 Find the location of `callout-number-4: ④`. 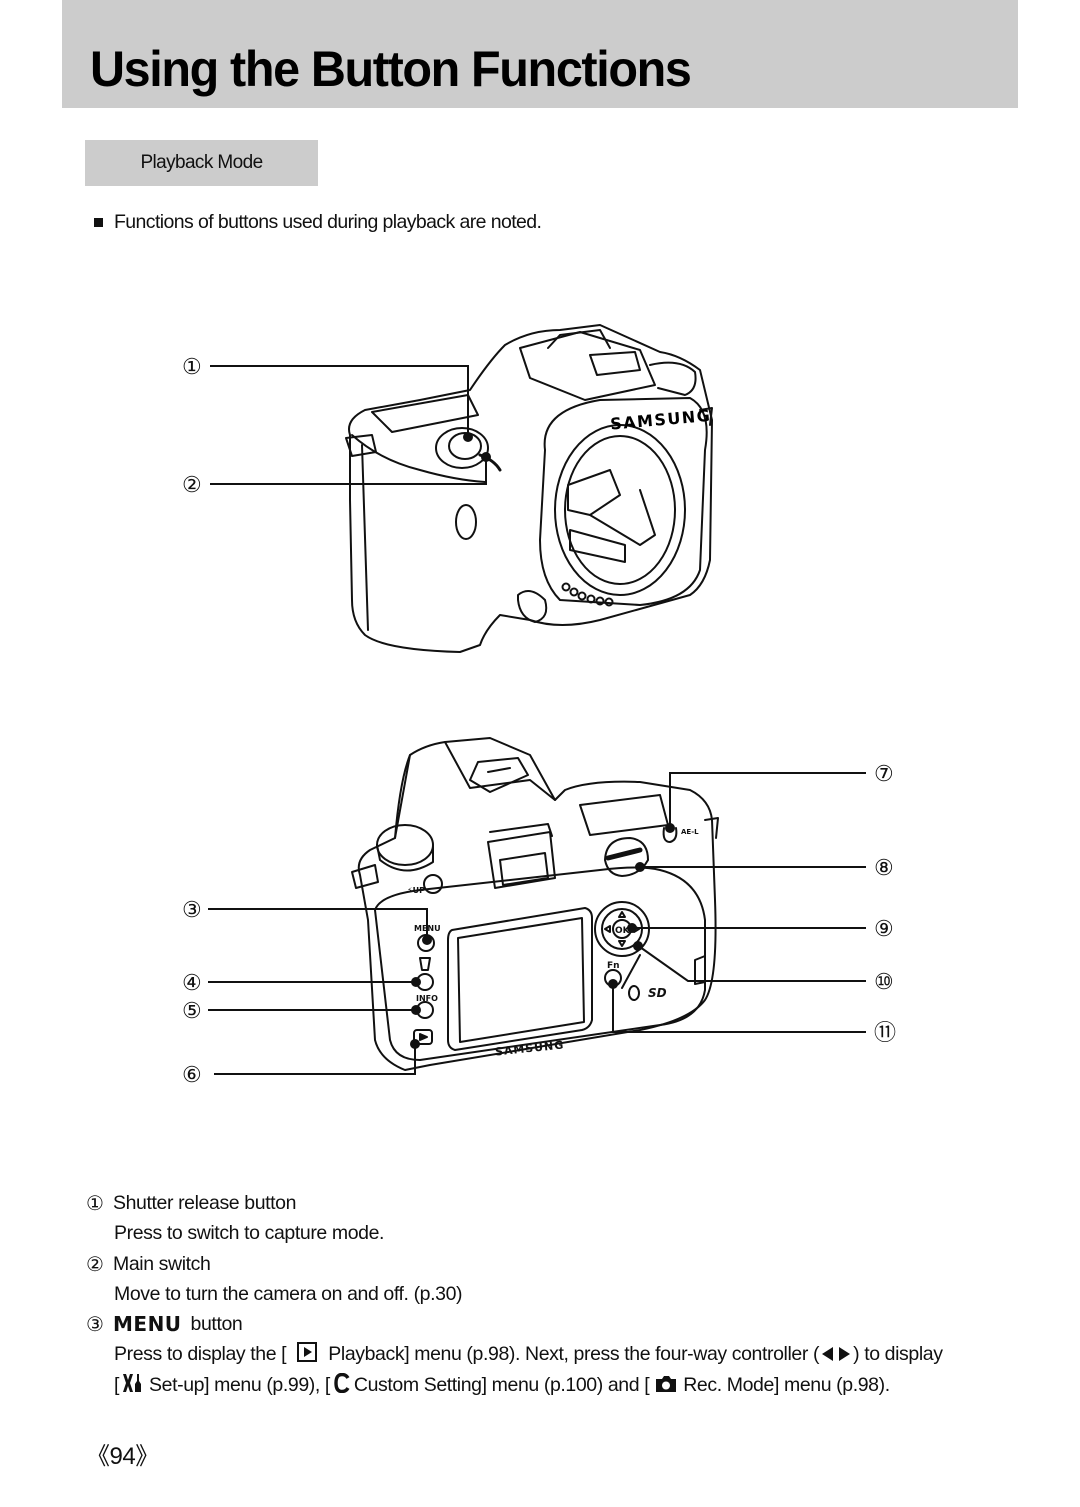

callout-number-4: ④ is located at coordinates (192, 983).